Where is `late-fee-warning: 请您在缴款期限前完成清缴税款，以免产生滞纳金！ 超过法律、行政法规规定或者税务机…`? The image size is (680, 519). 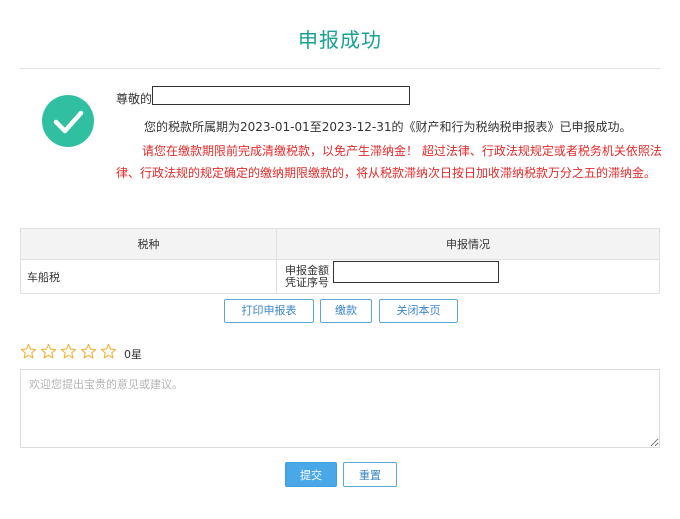 late-fee-warning: 请您在缴款期限前完成清缴税款，以免产生滞纳金！ 超过法律、行政法规规定或者税务机… is located at coordinates (389, 162).